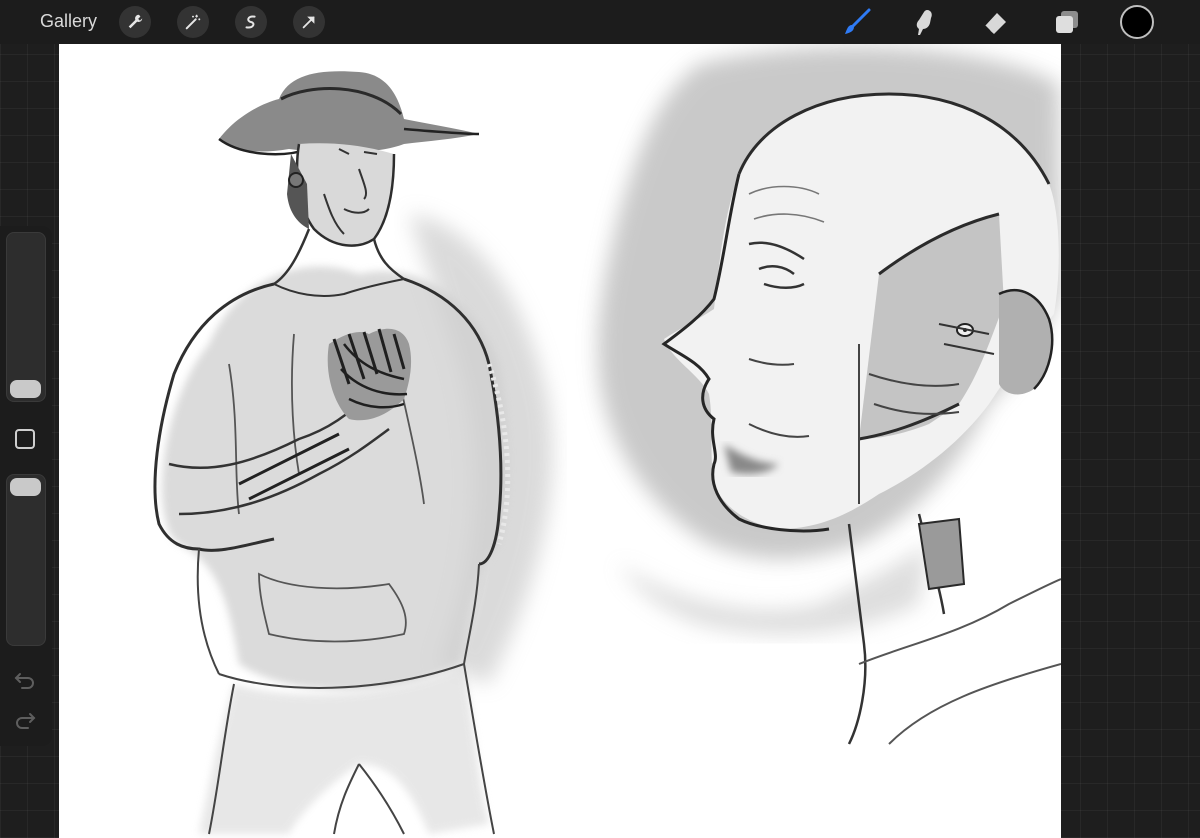 Image resolution: width=1200 pixels, height=838 pixels. I want to click on top-toolbar: Gallery, so click(600, 22).